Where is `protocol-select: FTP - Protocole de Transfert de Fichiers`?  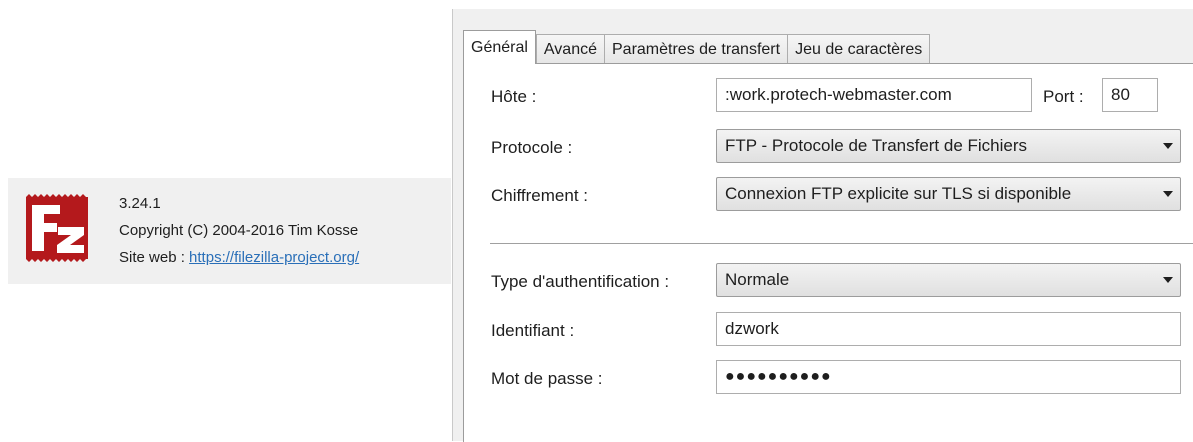 protocol-select: FTP - Protocole de Transfert de Fichiers is located at coordinates (948, 146).